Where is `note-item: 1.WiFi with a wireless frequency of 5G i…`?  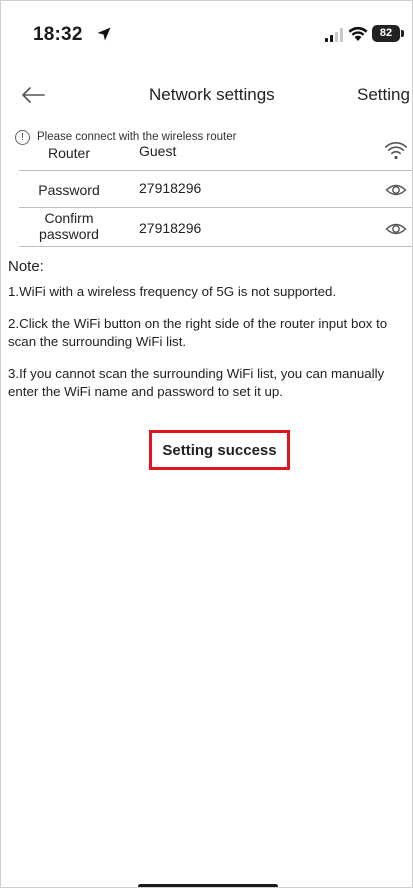
note-item: 1.WiFi with a wireless frequency of 5G i… is located at coordinates (172, 291).